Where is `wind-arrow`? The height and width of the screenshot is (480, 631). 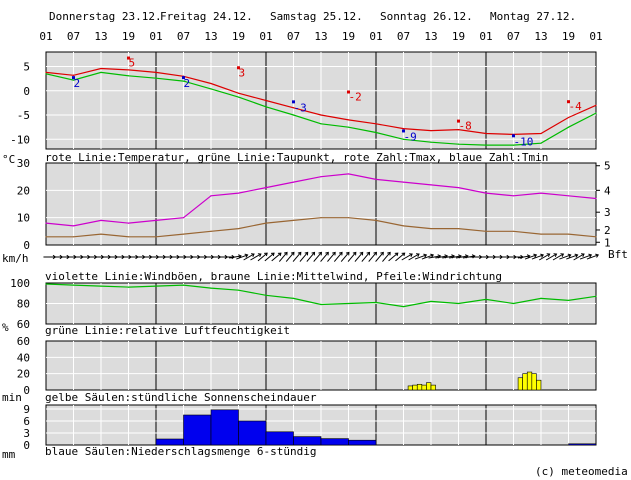
wind-arrow is located at coordinates (593, 256).